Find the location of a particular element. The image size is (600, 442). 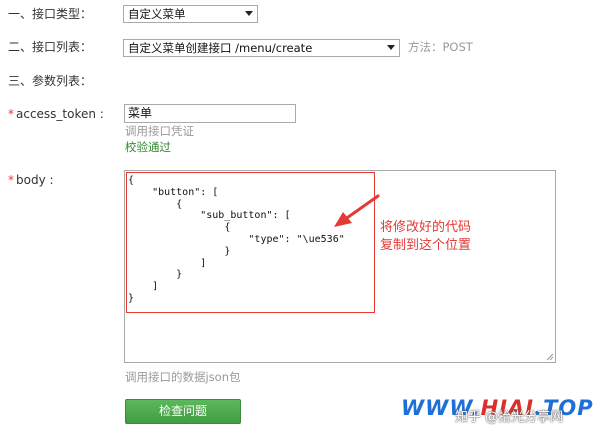

body-label: * body : is located at coordinates (31, 180).